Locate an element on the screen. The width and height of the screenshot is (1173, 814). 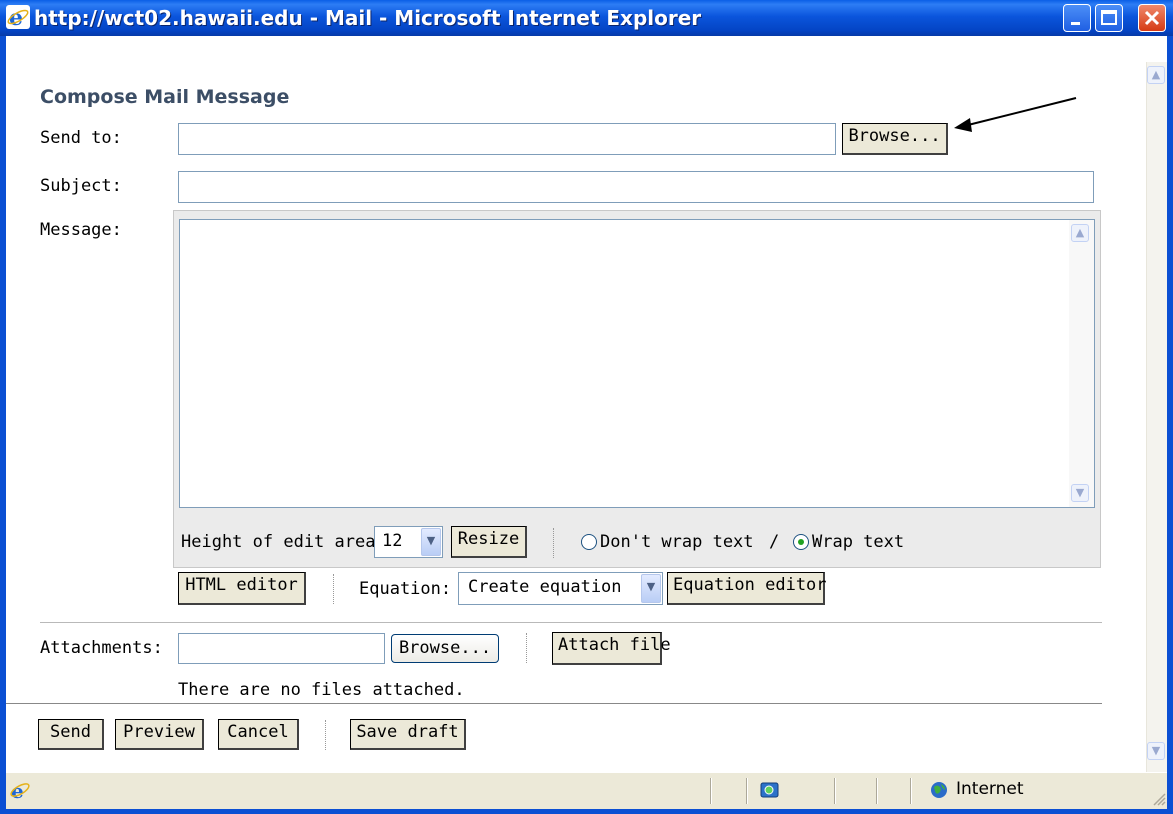
subject-input is located at coordinates (636, 187).